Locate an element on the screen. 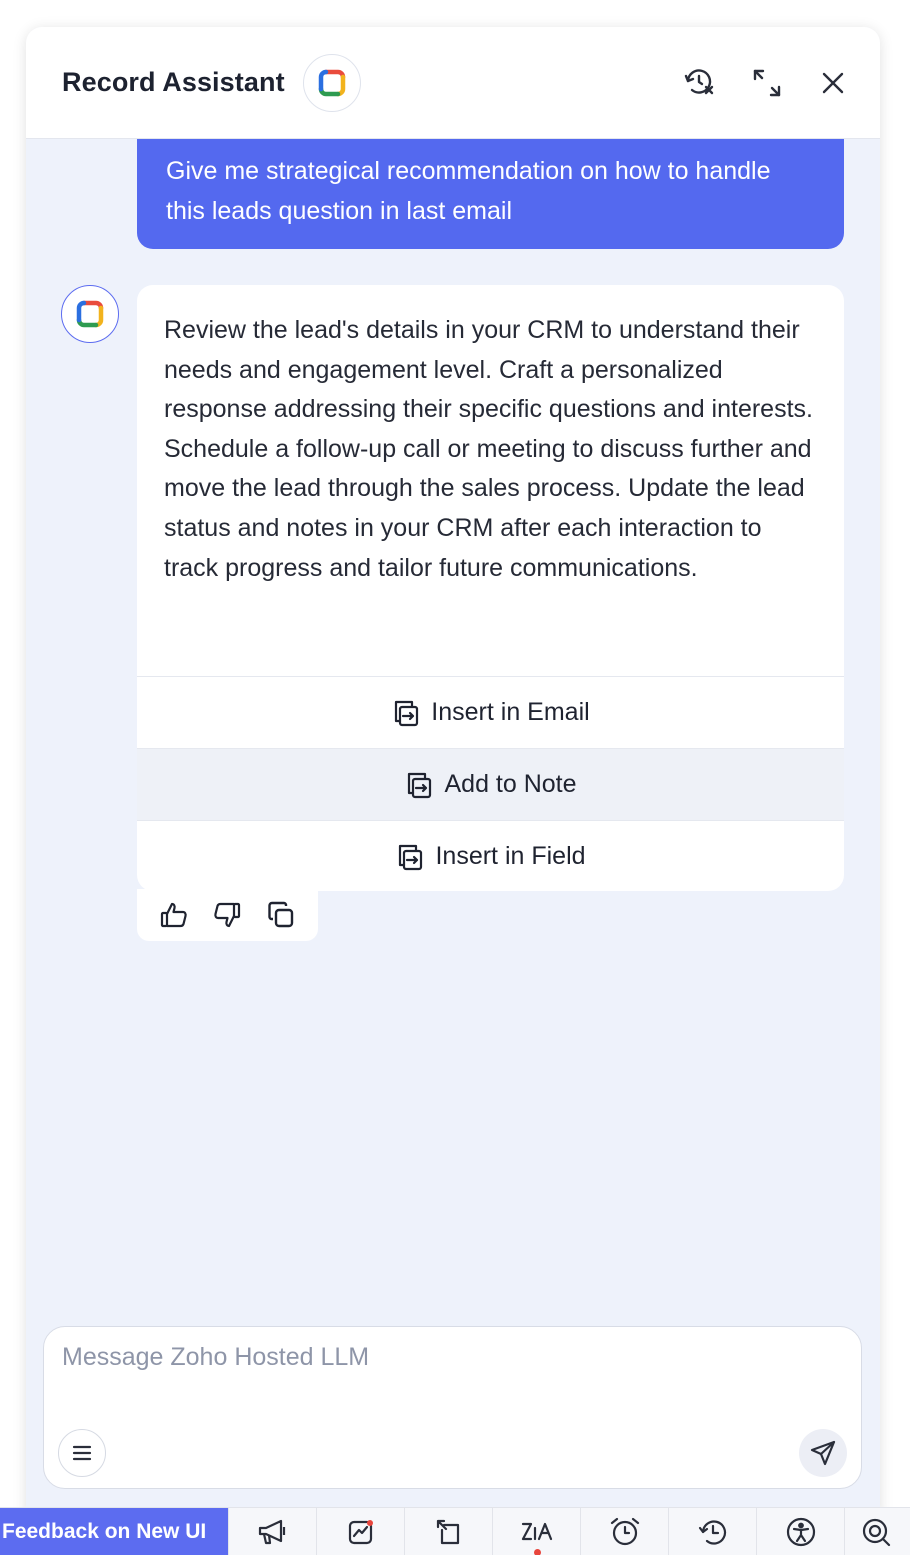 The width and height of the screenshot is (910, 1555). assistant-avatar is located at coordinates (90, 314).